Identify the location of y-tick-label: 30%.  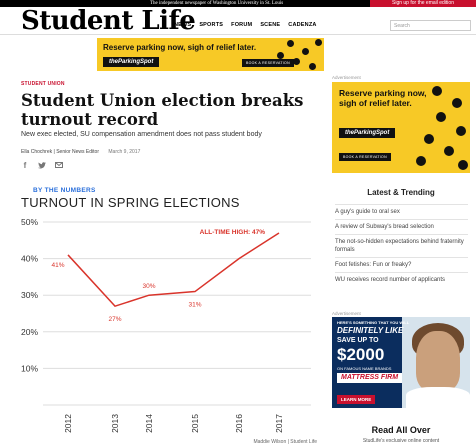
(29, 295).